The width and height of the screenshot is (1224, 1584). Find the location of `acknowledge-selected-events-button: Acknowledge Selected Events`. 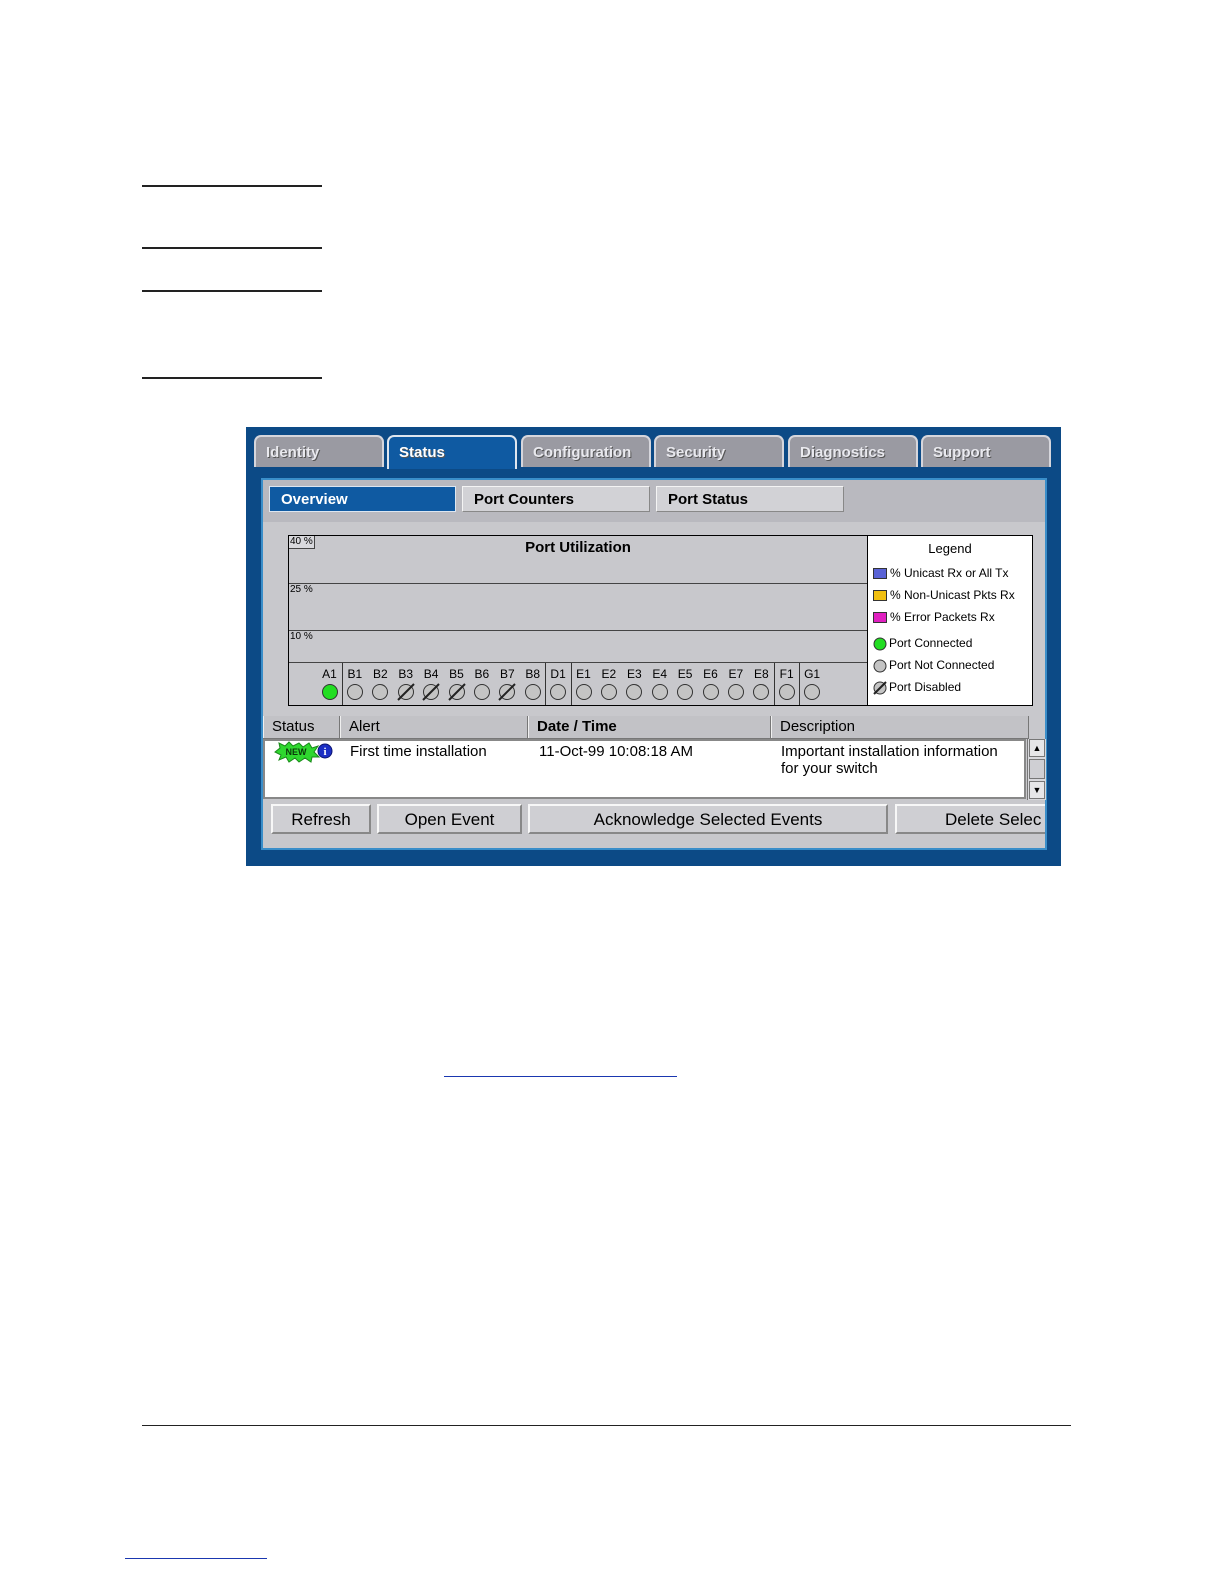

acknowledge-selected-events-button: Acknowledge Selected Events is located at coordinates (708, 819).